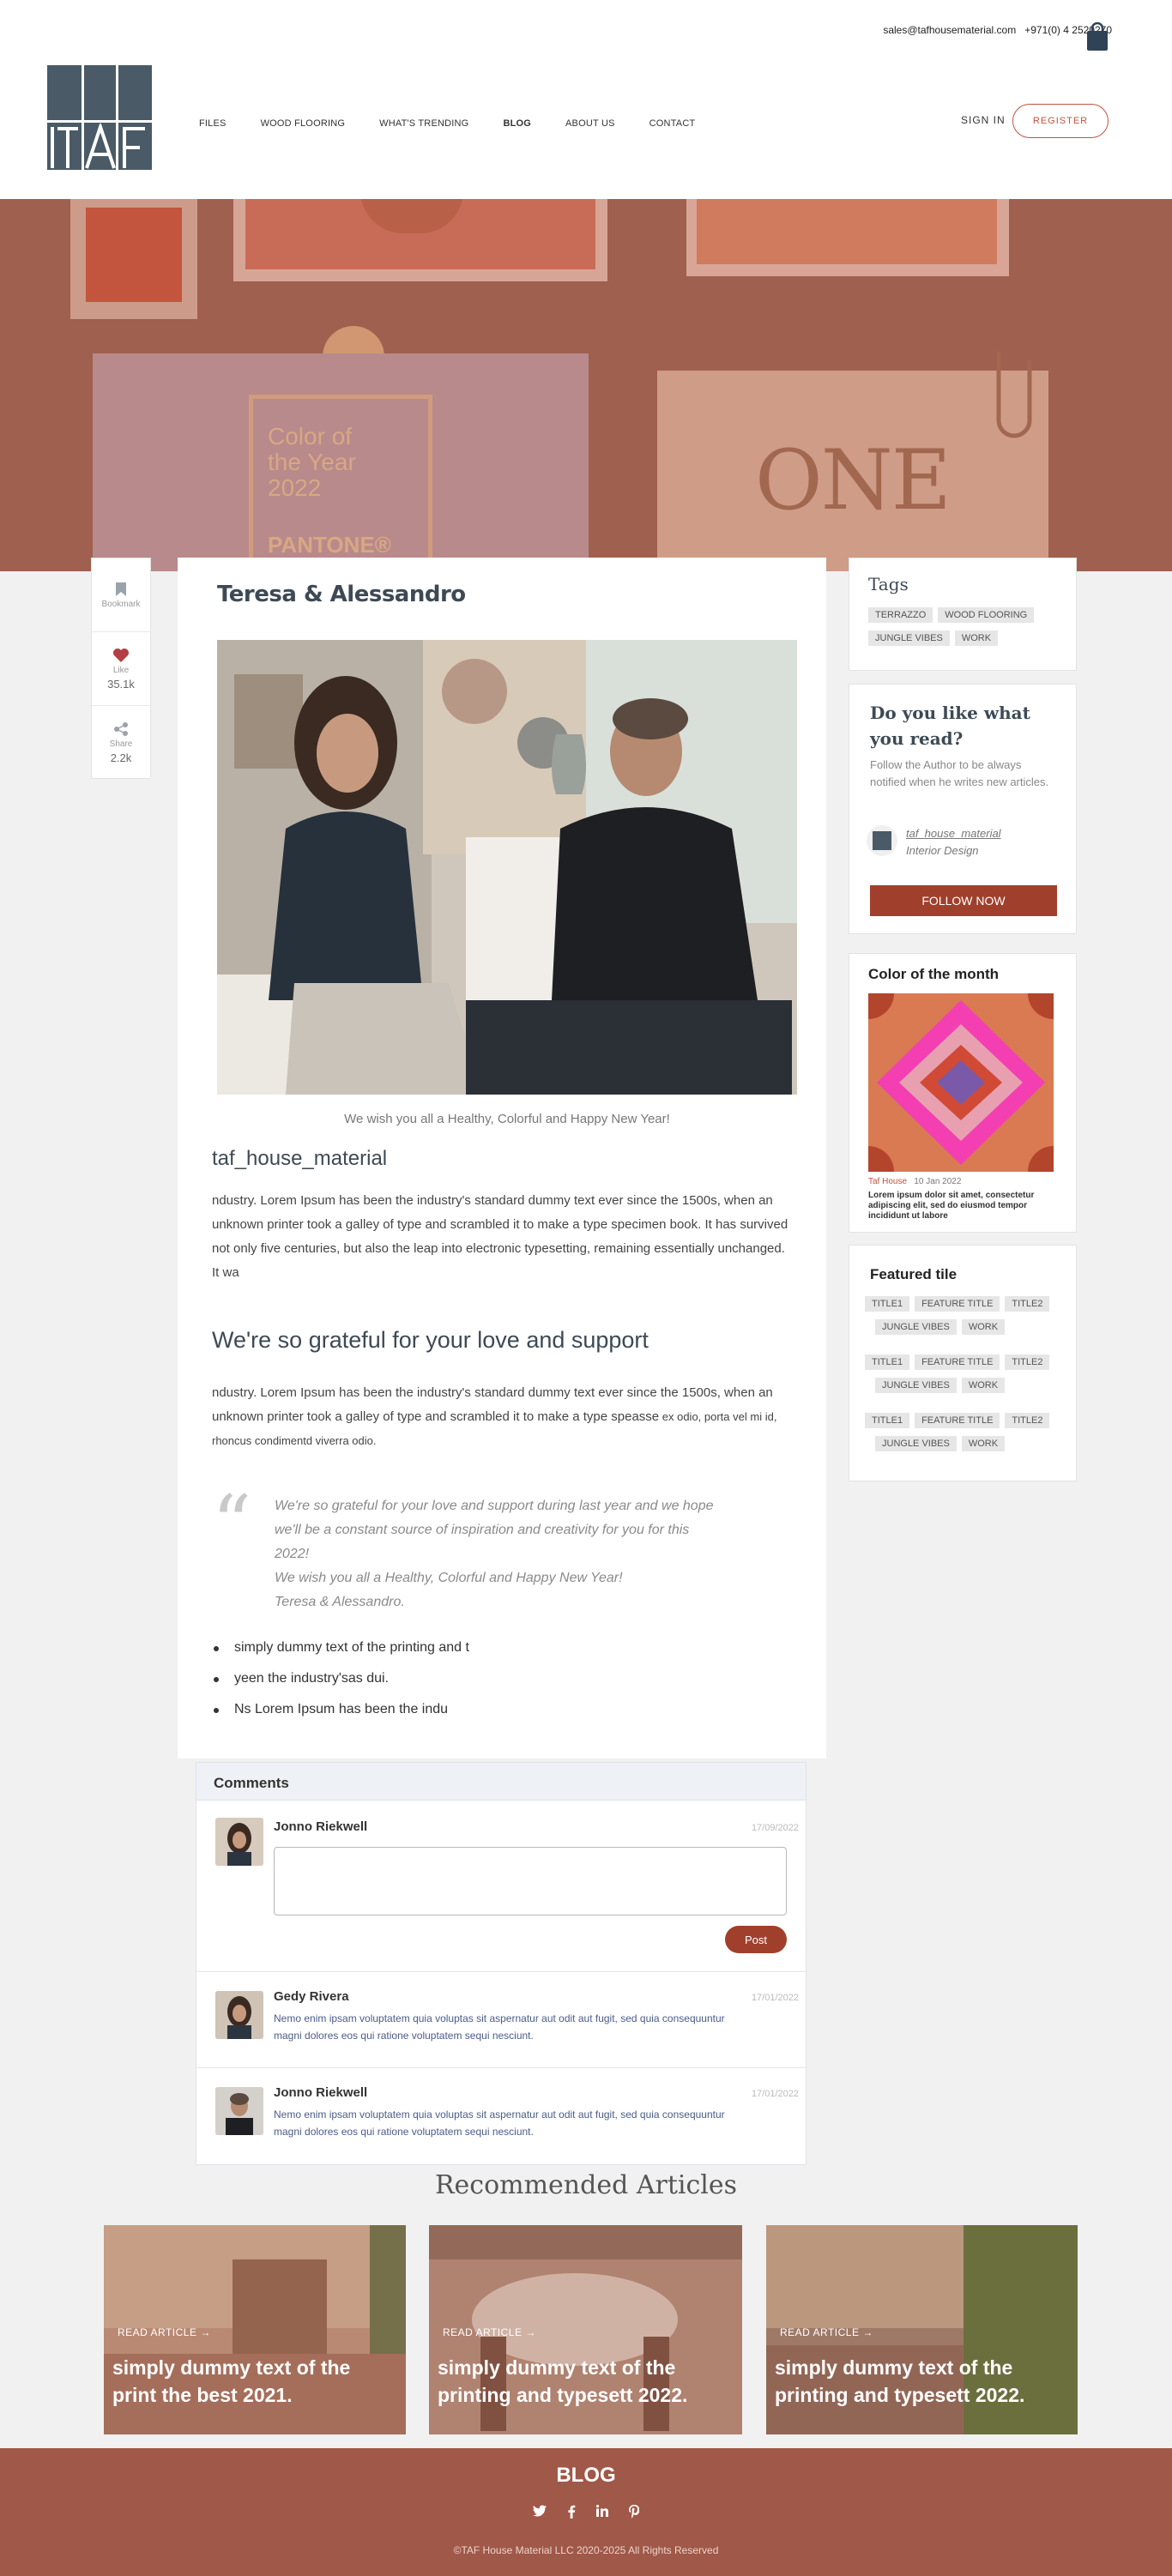  What do you see at coordinates (586, 2475) in the screenshot?
I see `footer-title: BLOG` at bounding box center [586, 2475].